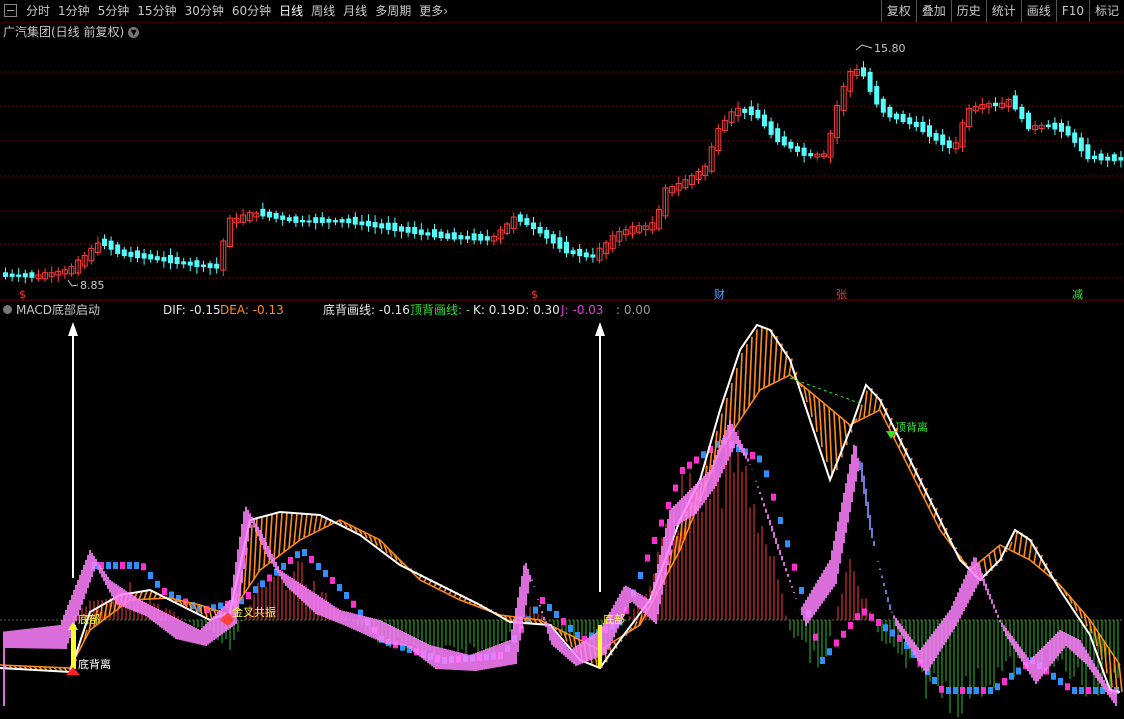 The height and width of the screenshot is (719, 1124). I want to click on settings-icon, so click(7, 309).